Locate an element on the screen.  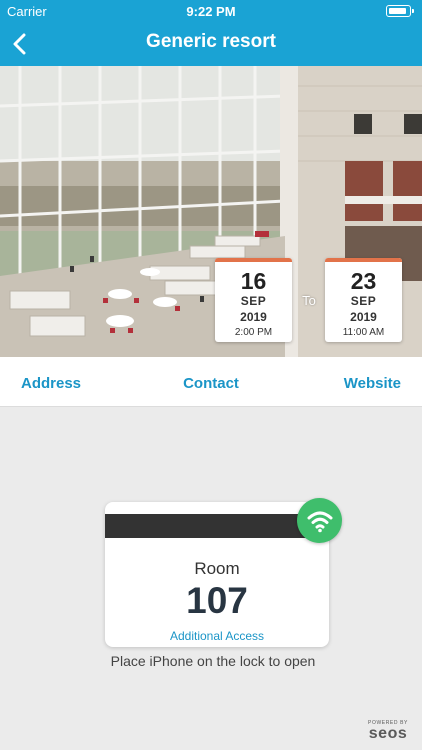
brand-logo: seos is located at coordinates (388, 733).